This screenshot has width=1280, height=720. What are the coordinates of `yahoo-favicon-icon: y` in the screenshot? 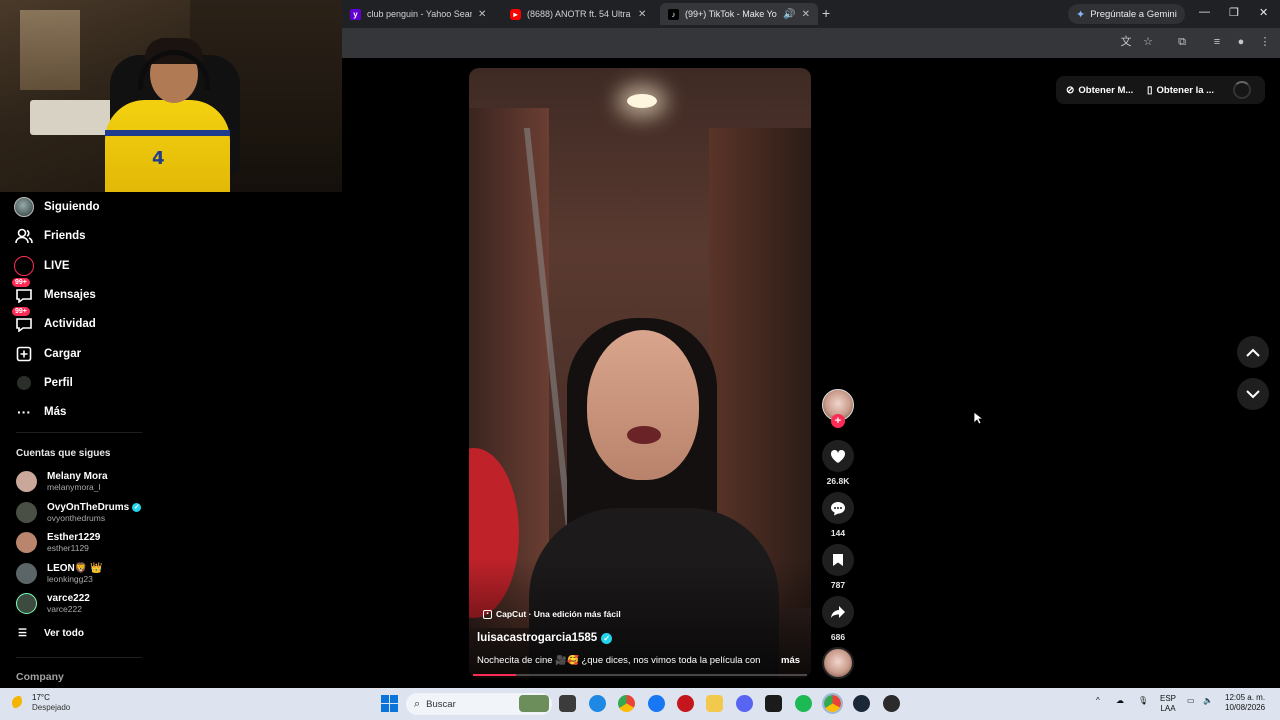 It's located at (355, 14).